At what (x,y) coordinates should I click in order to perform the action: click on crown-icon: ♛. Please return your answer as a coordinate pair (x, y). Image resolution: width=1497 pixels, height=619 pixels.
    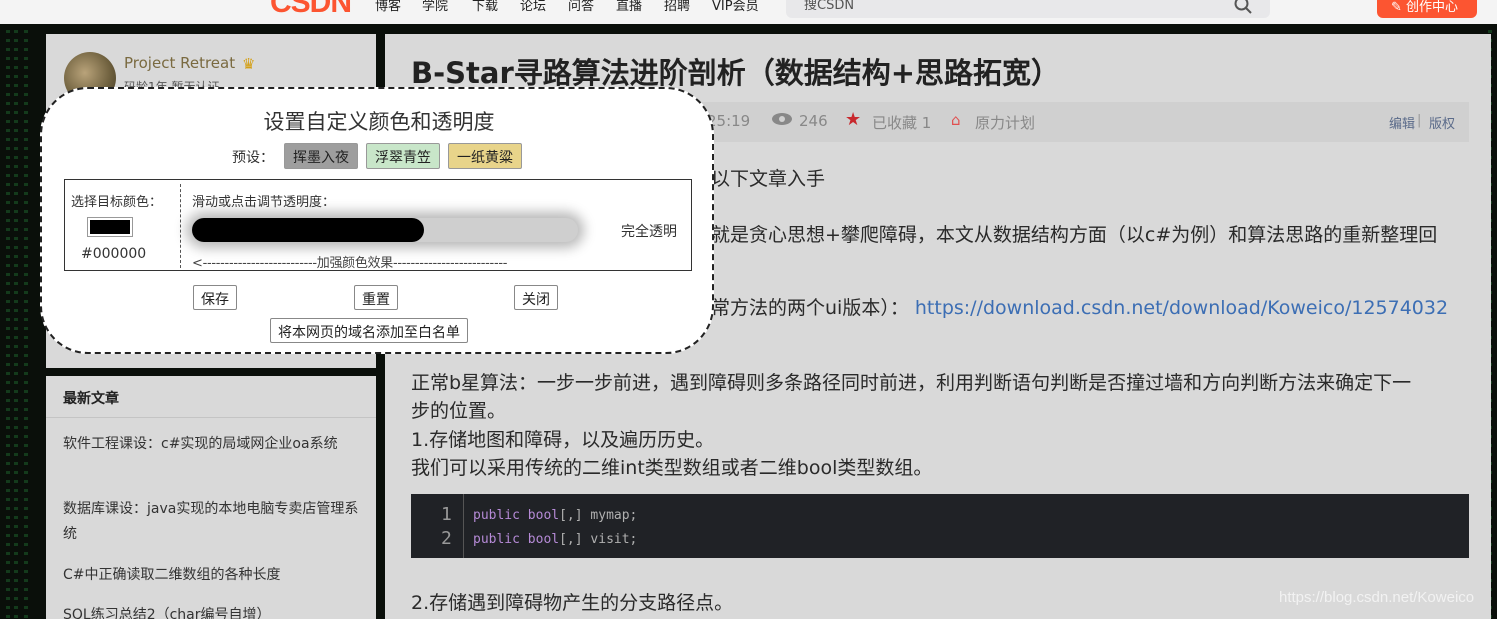
    Looking at the image, I should click on (249, 64).